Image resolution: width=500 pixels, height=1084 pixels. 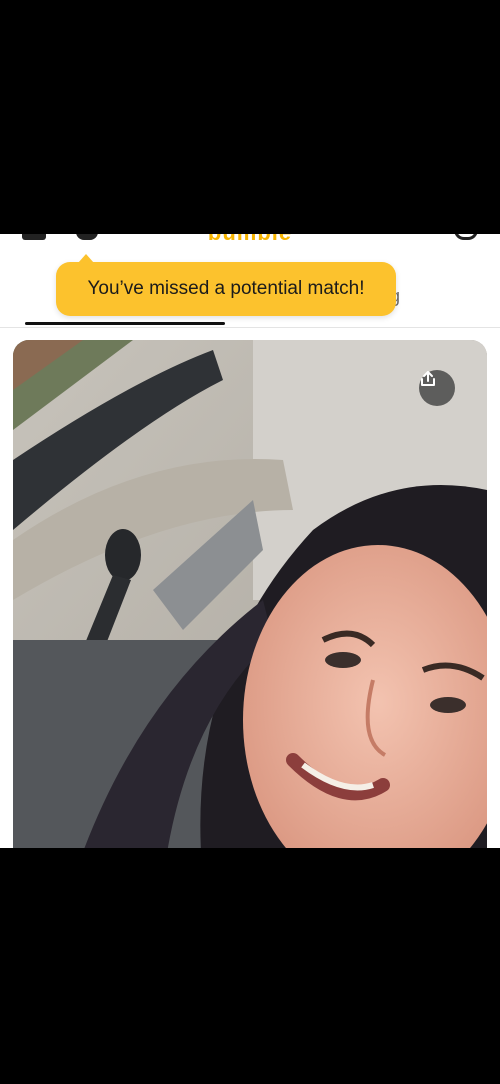 What do you see at coordinates (226, 288) in the screenshot?
I see `tooltip-text: You’ve missed a potential match!` at bounding box center [226, 288].